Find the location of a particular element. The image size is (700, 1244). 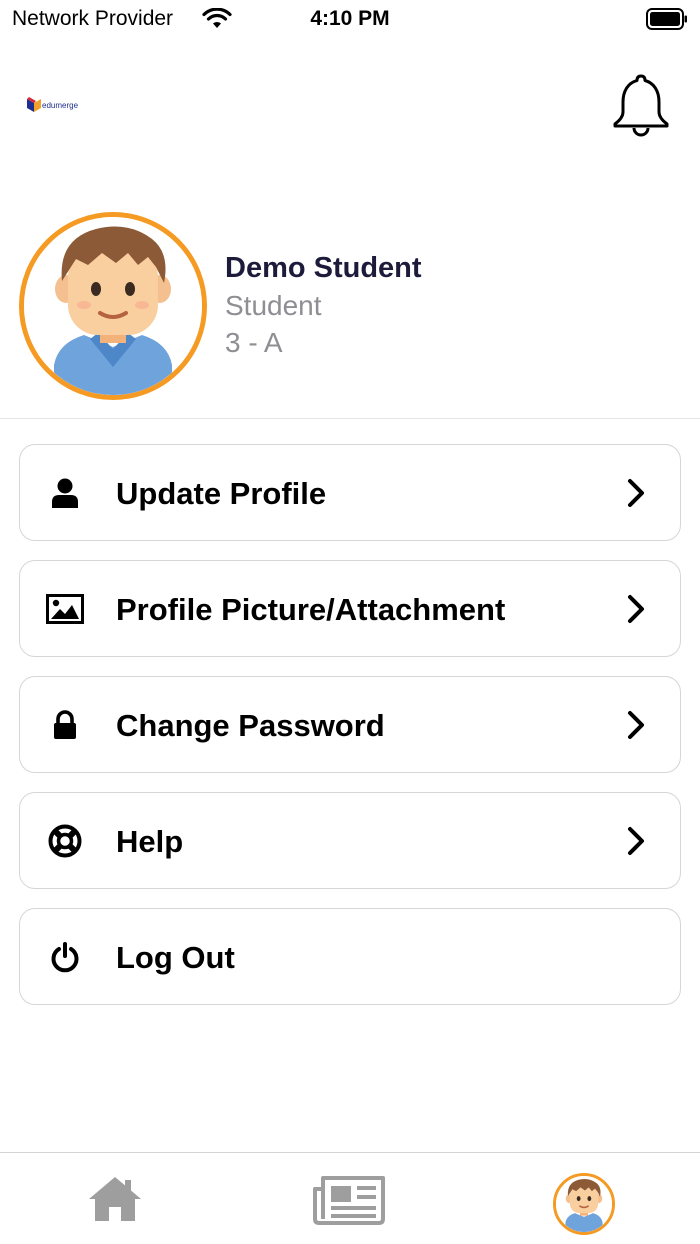

home-icon is located at coordinates (115, 1201).